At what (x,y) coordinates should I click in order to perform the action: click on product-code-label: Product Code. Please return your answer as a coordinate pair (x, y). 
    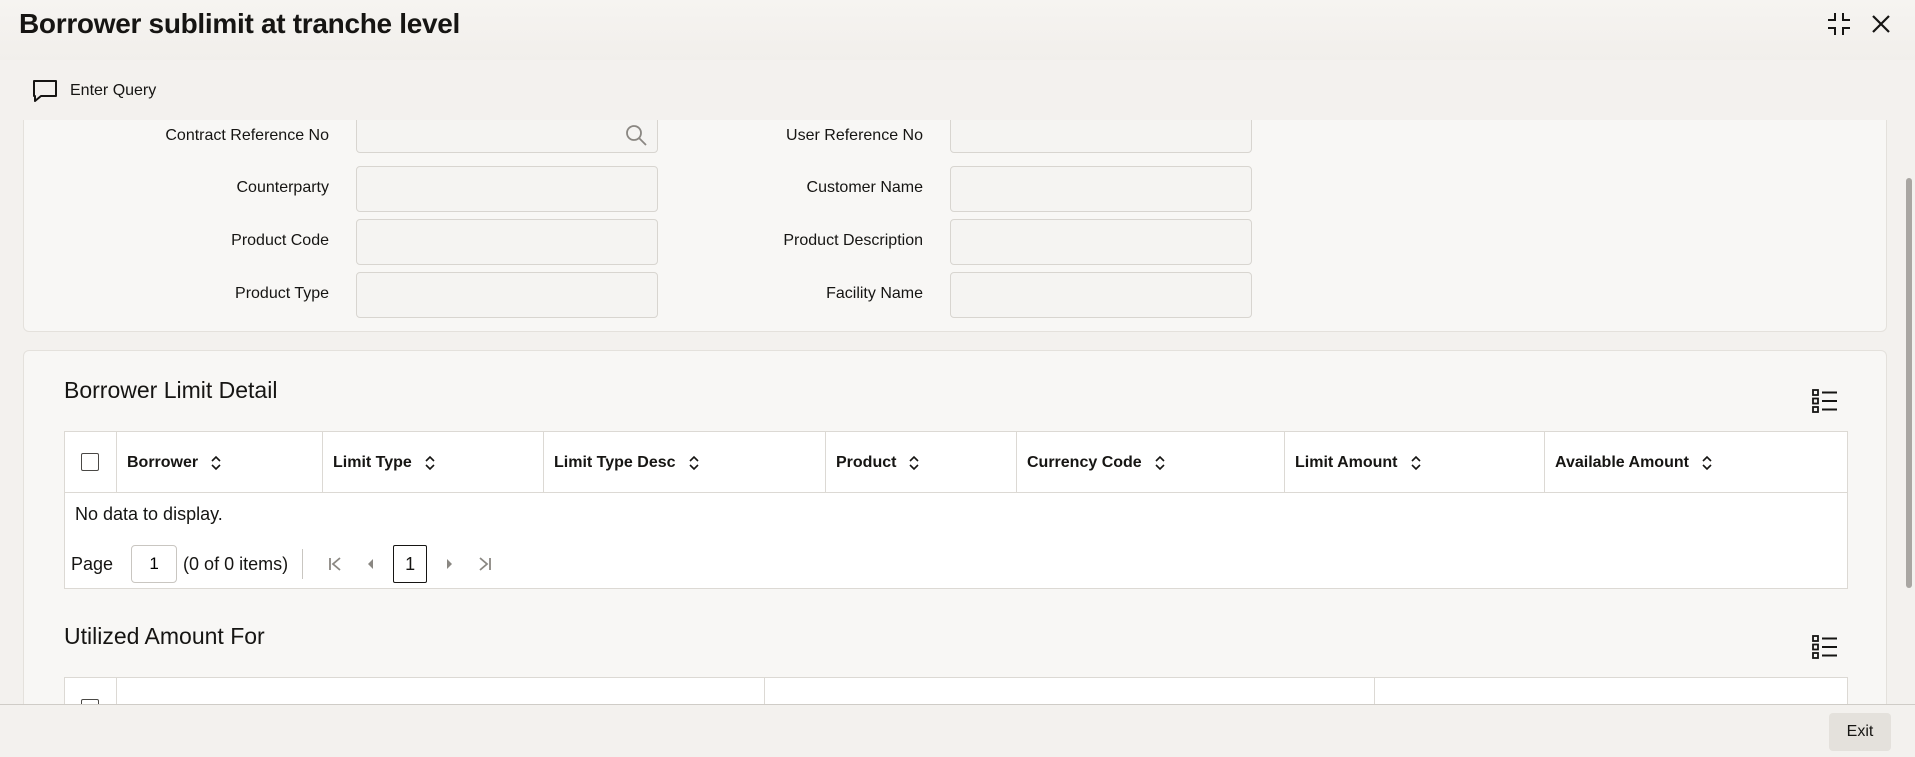
    Looking at the image, I should click on (280, 240).